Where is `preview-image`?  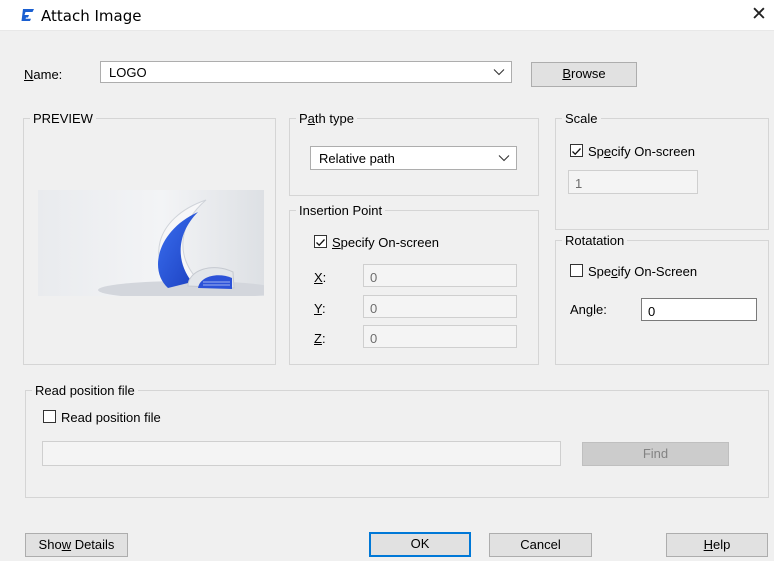 preview-image is located at coordinates (151, 243).